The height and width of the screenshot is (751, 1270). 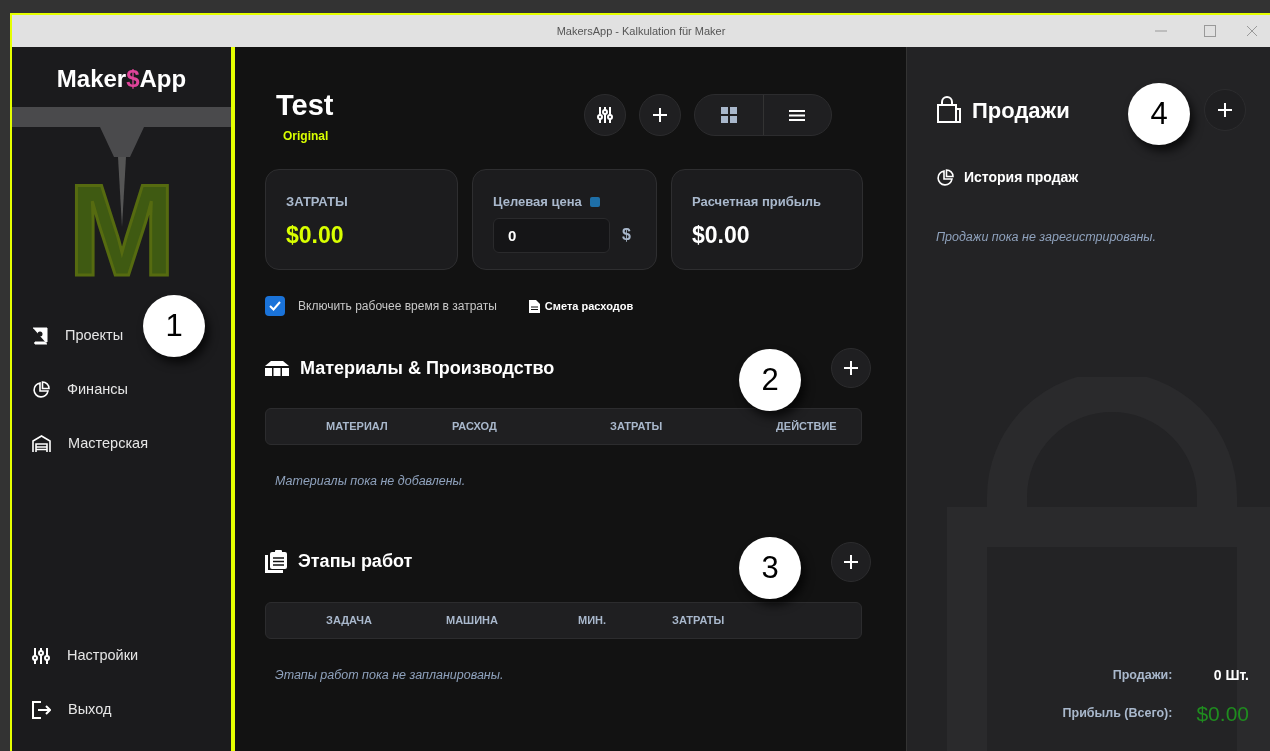 What do you see at coordinates (1021, 177) in the screenshot?
I see `sales-history-title: История продаж` at bounding box center [1021, 177].